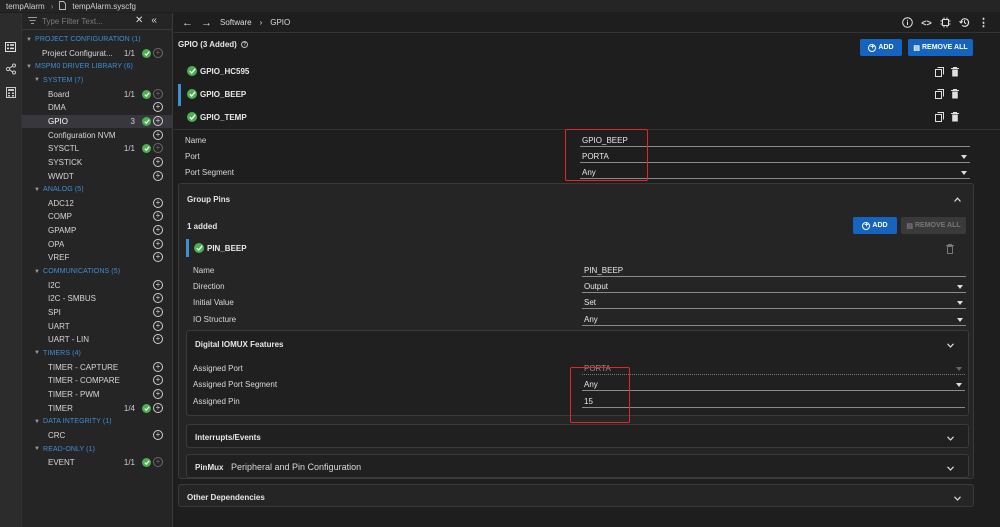 The image size is (1000, 527). Describe the element at coordinates (217, 117) in the screenshot. I see `instance-gpio-temp: GPIO_TEMP` at that location.